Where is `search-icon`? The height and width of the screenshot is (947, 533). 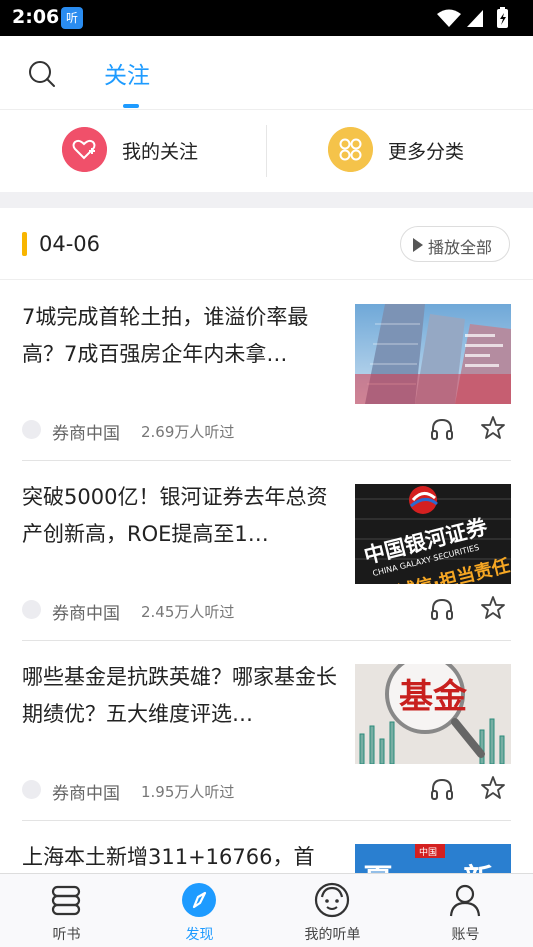 search-icon is located at coordinates (42, 74).